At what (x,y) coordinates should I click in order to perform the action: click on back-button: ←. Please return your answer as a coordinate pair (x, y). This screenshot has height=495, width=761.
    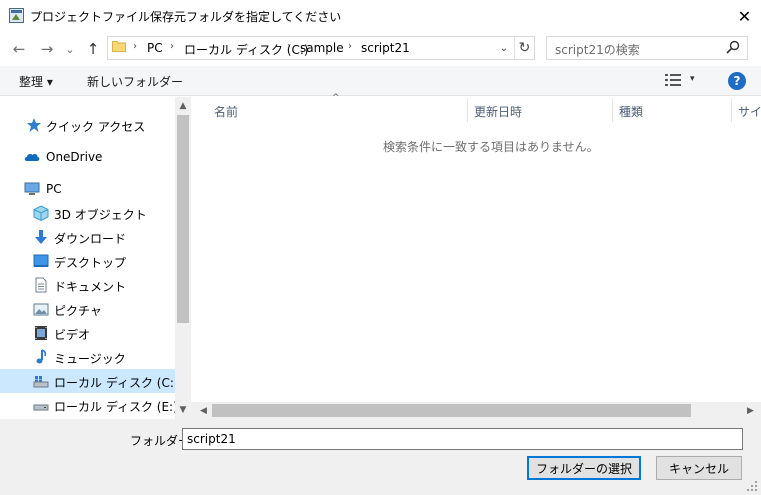
    Looking at the image, I should click on (19, 49).